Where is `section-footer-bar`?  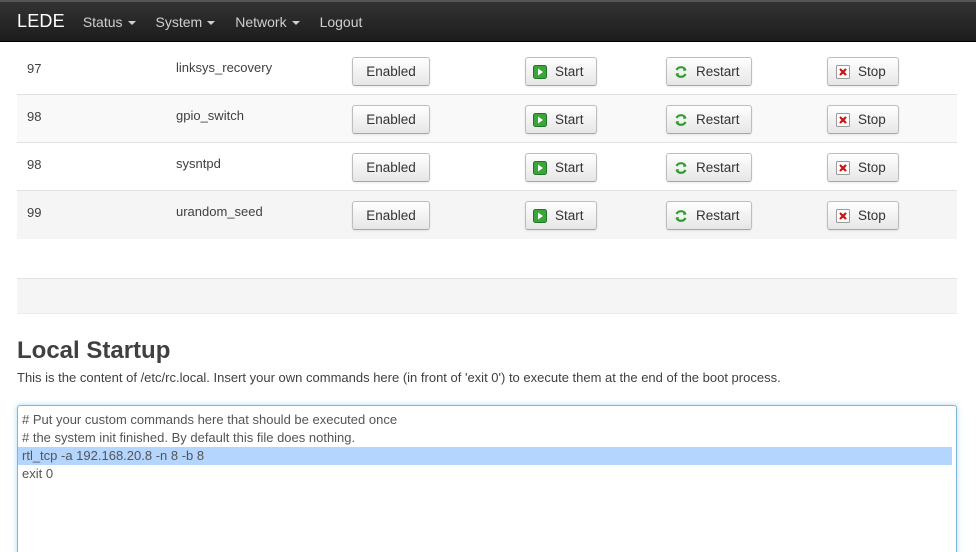 section-footer-bar is located at coordinates (487, 296).